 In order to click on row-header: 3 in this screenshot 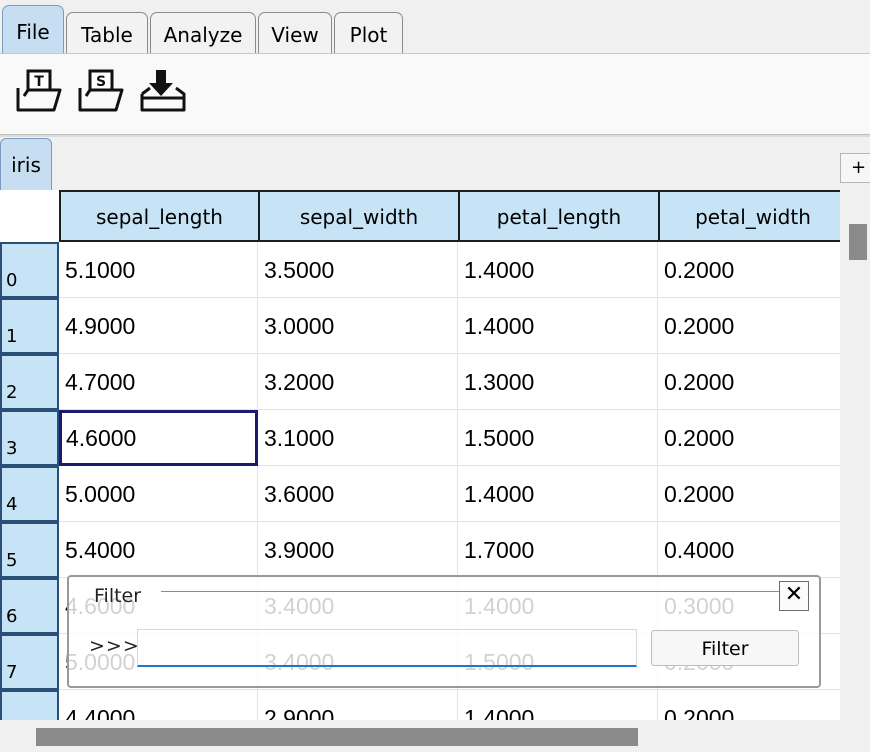, I will do `click(29, 438)`.